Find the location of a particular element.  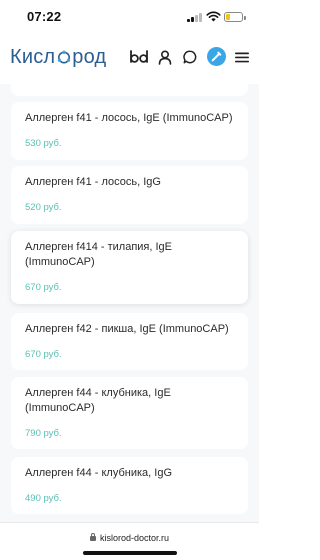

product-title: Аллерген f41 - лосось, IgE (ImmunoCAP) is located at coordinates (129, 118).